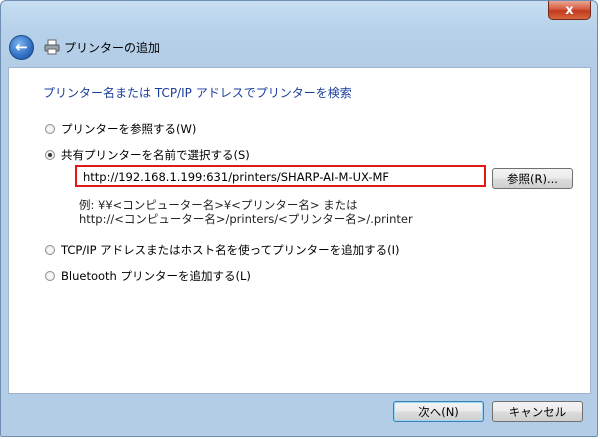  Describe the element at coordinates (299, 47) in the screenshot. I see `navigation-bar: ← プリンターの追加` at that location.